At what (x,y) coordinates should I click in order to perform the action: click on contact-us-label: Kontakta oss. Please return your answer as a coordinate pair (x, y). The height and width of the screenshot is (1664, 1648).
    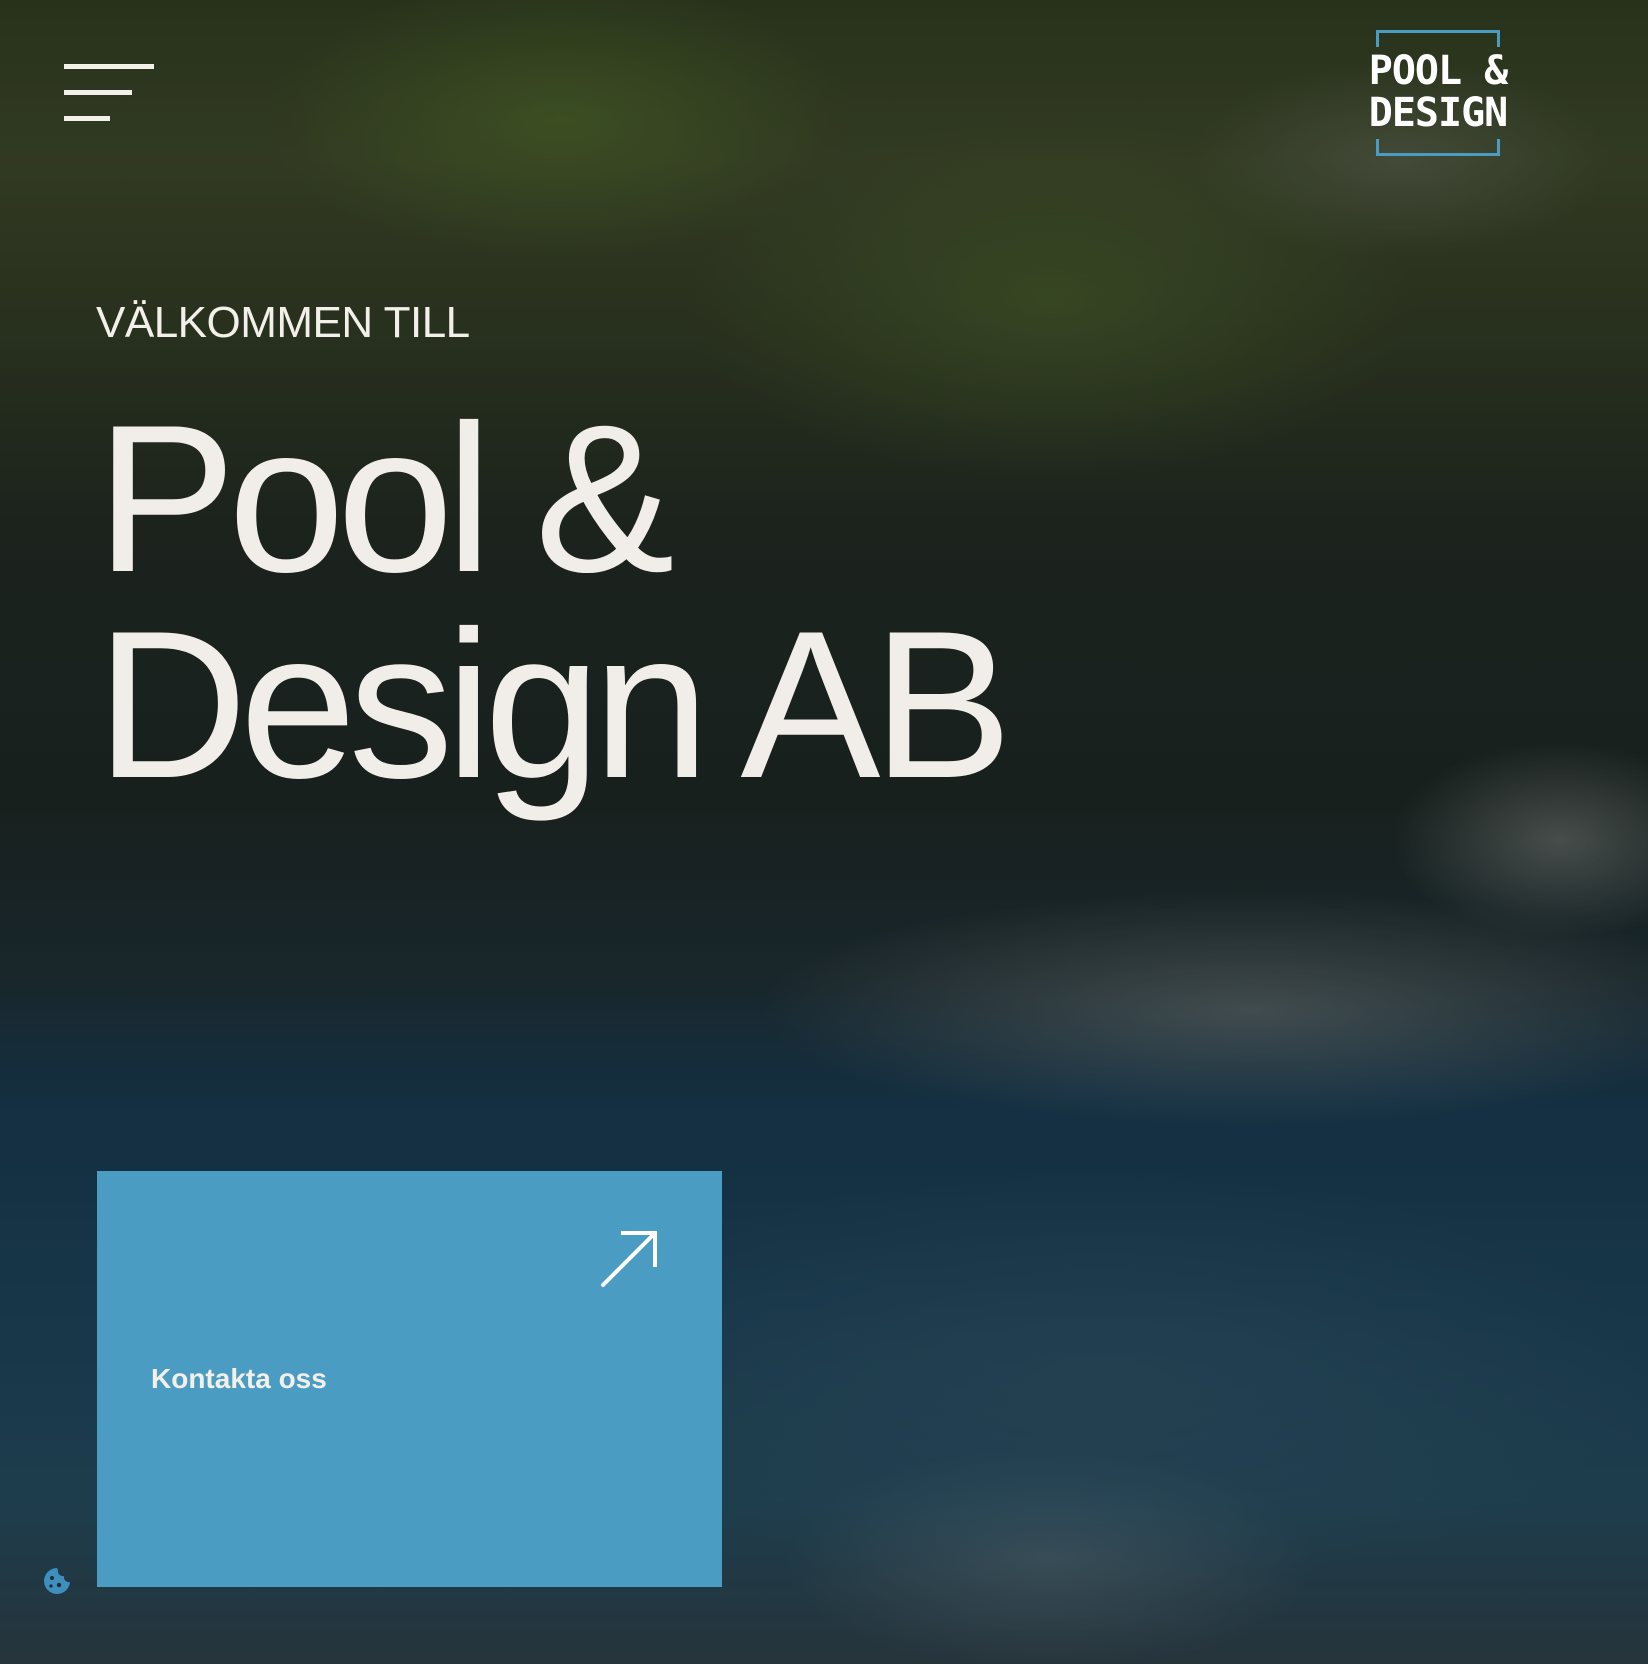
    Looking at the image, I should click on (239, 1378).